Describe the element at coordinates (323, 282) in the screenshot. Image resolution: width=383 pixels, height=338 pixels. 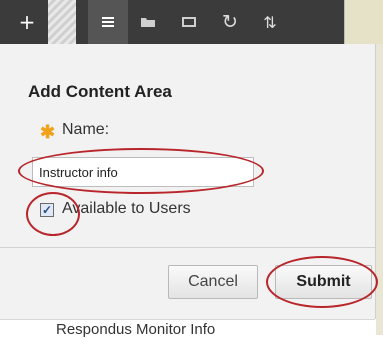
I see `submit-button: Submit` at that location.